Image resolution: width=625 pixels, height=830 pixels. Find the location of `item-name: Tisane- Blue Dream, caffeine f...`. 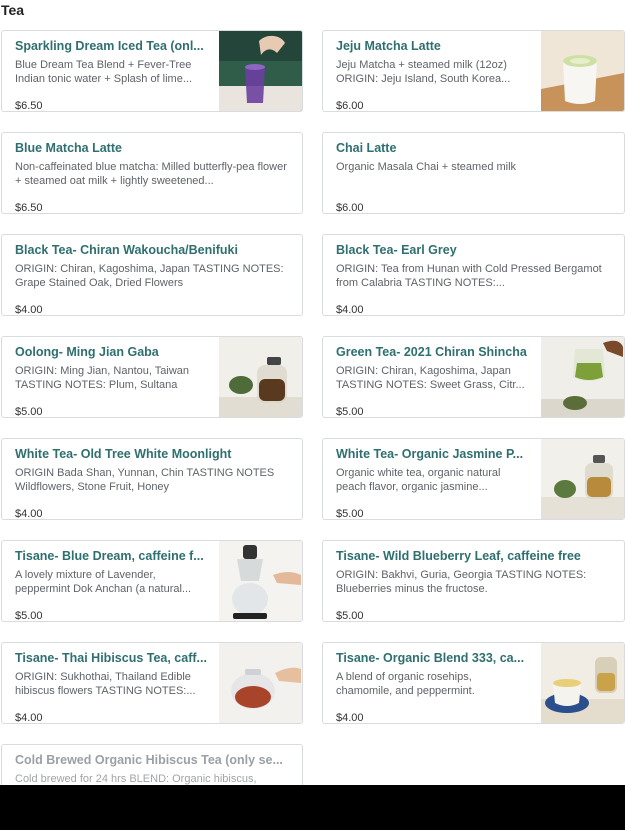

item-name: Tisane- Blue Dream, caffeine f... is located at coordinates (109, 556).